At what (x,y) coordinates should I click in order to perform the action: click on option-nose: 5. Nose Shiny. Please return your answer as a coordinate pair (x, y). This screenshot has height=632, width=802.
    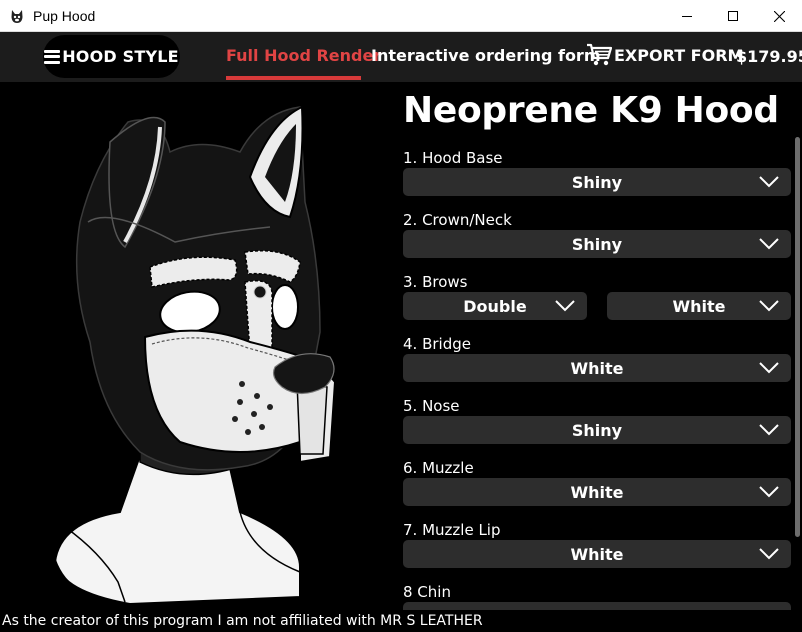
    Looking at the image, I should click on (597, 420).